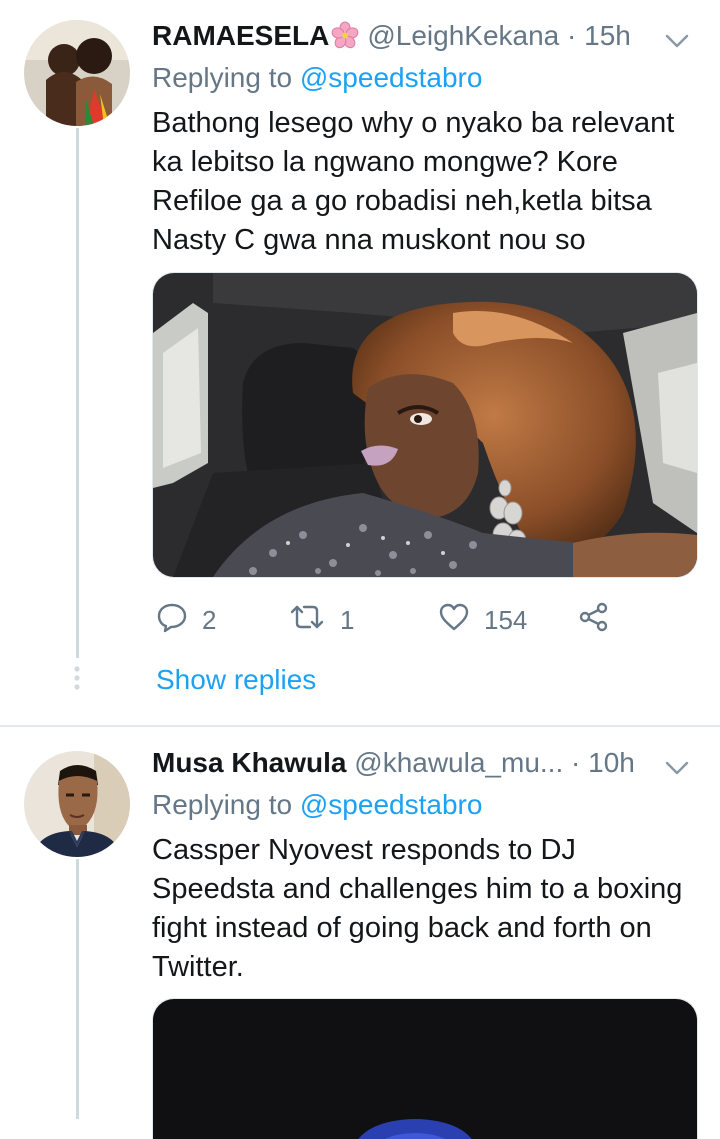 The image size is (720, 1139). Describe the element at coordinates (611, 762) in the screenshot. I see `timestamp: 10h` at that location.